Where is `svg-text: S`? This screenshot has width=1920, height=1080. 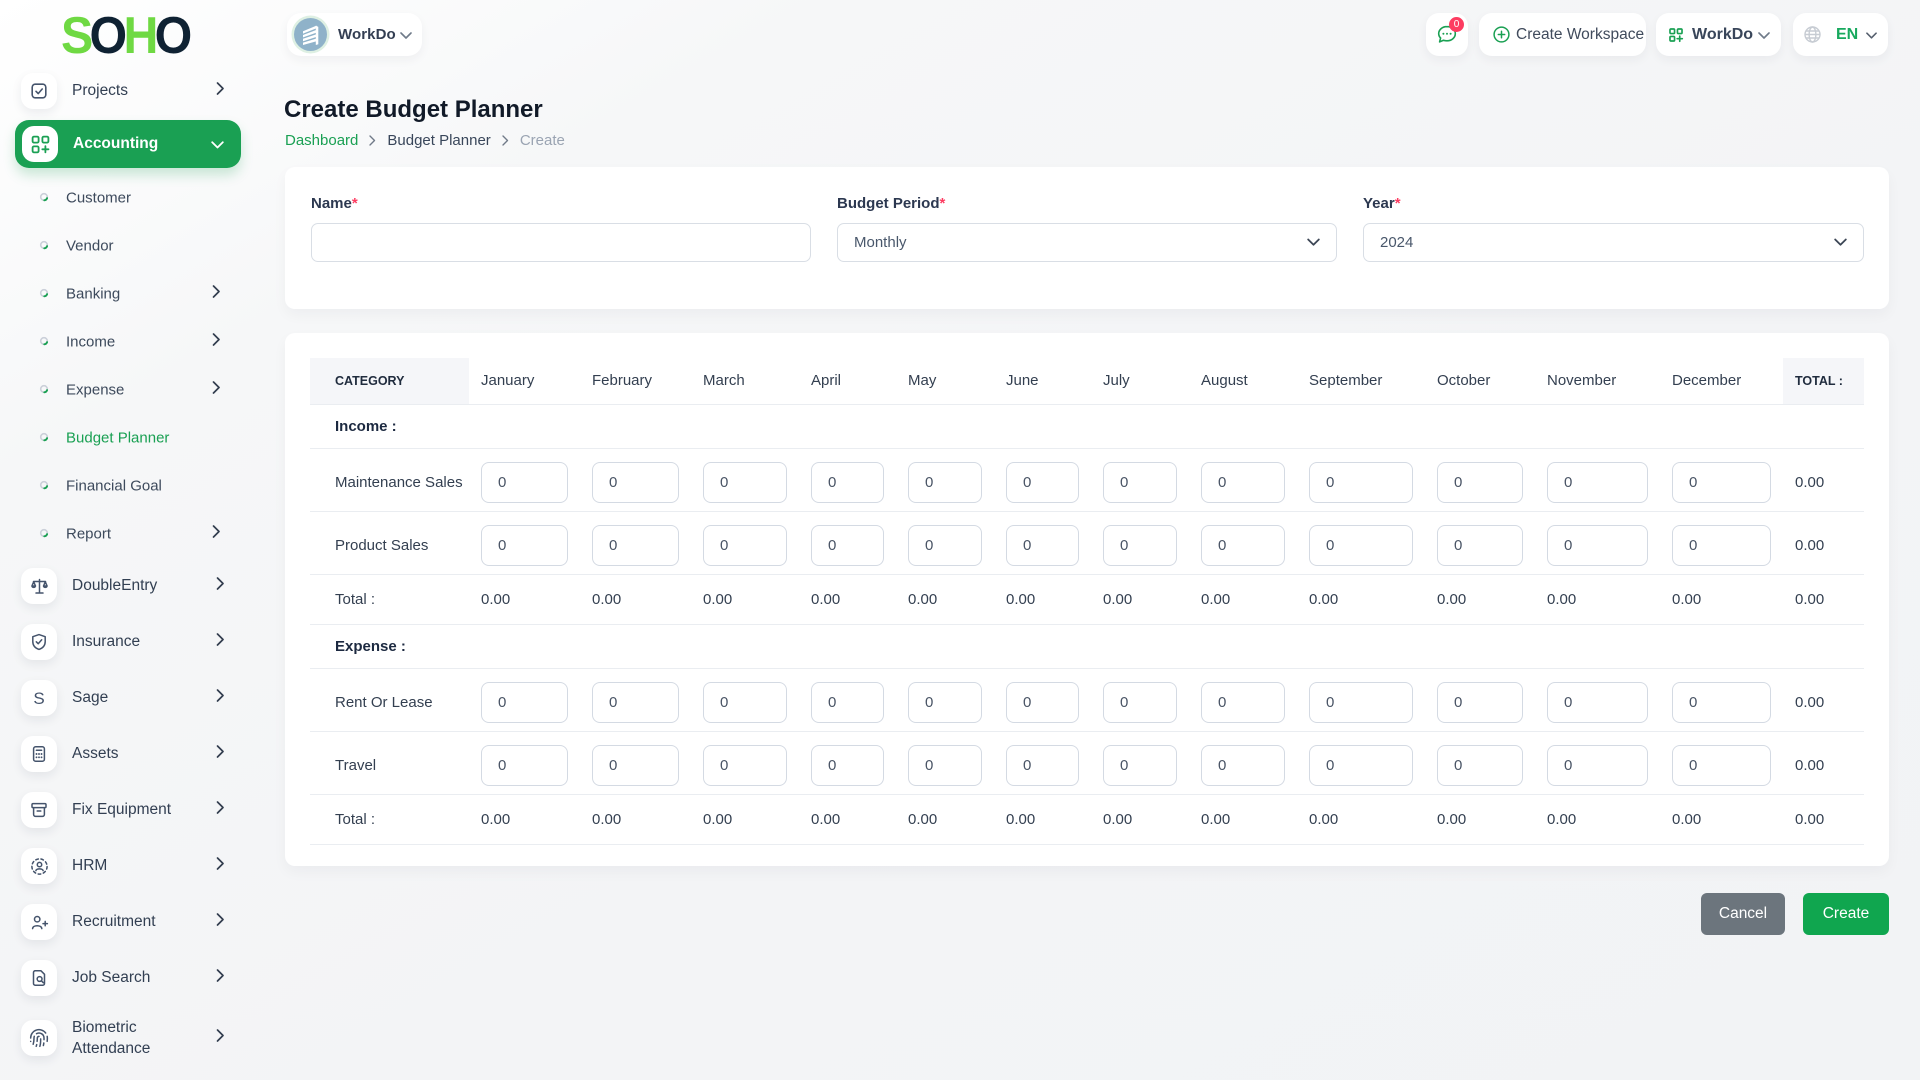
svg-text: S is located at coordinates (38, 698).